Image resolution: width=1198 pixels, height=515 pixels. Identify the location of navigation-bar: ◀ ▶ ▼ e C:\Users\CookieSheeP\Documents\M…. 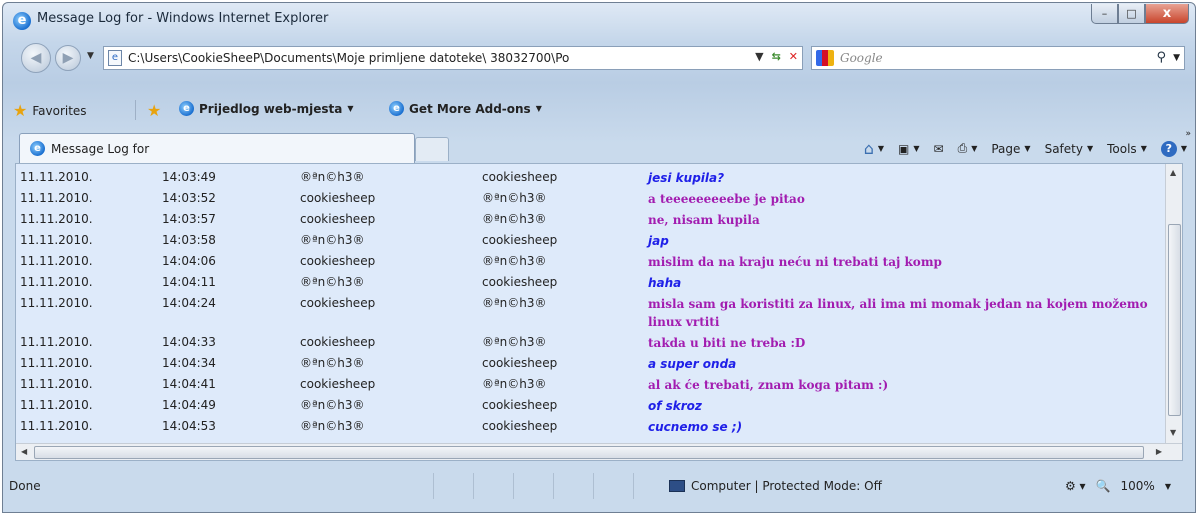
(599, 58).